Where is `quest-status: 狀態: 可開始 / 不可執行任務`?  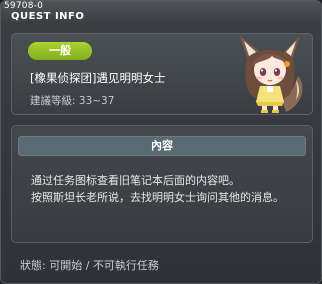 quest-status: 狀態: 可開始 / 不可執行任務 is located at coordinates (89, 265).